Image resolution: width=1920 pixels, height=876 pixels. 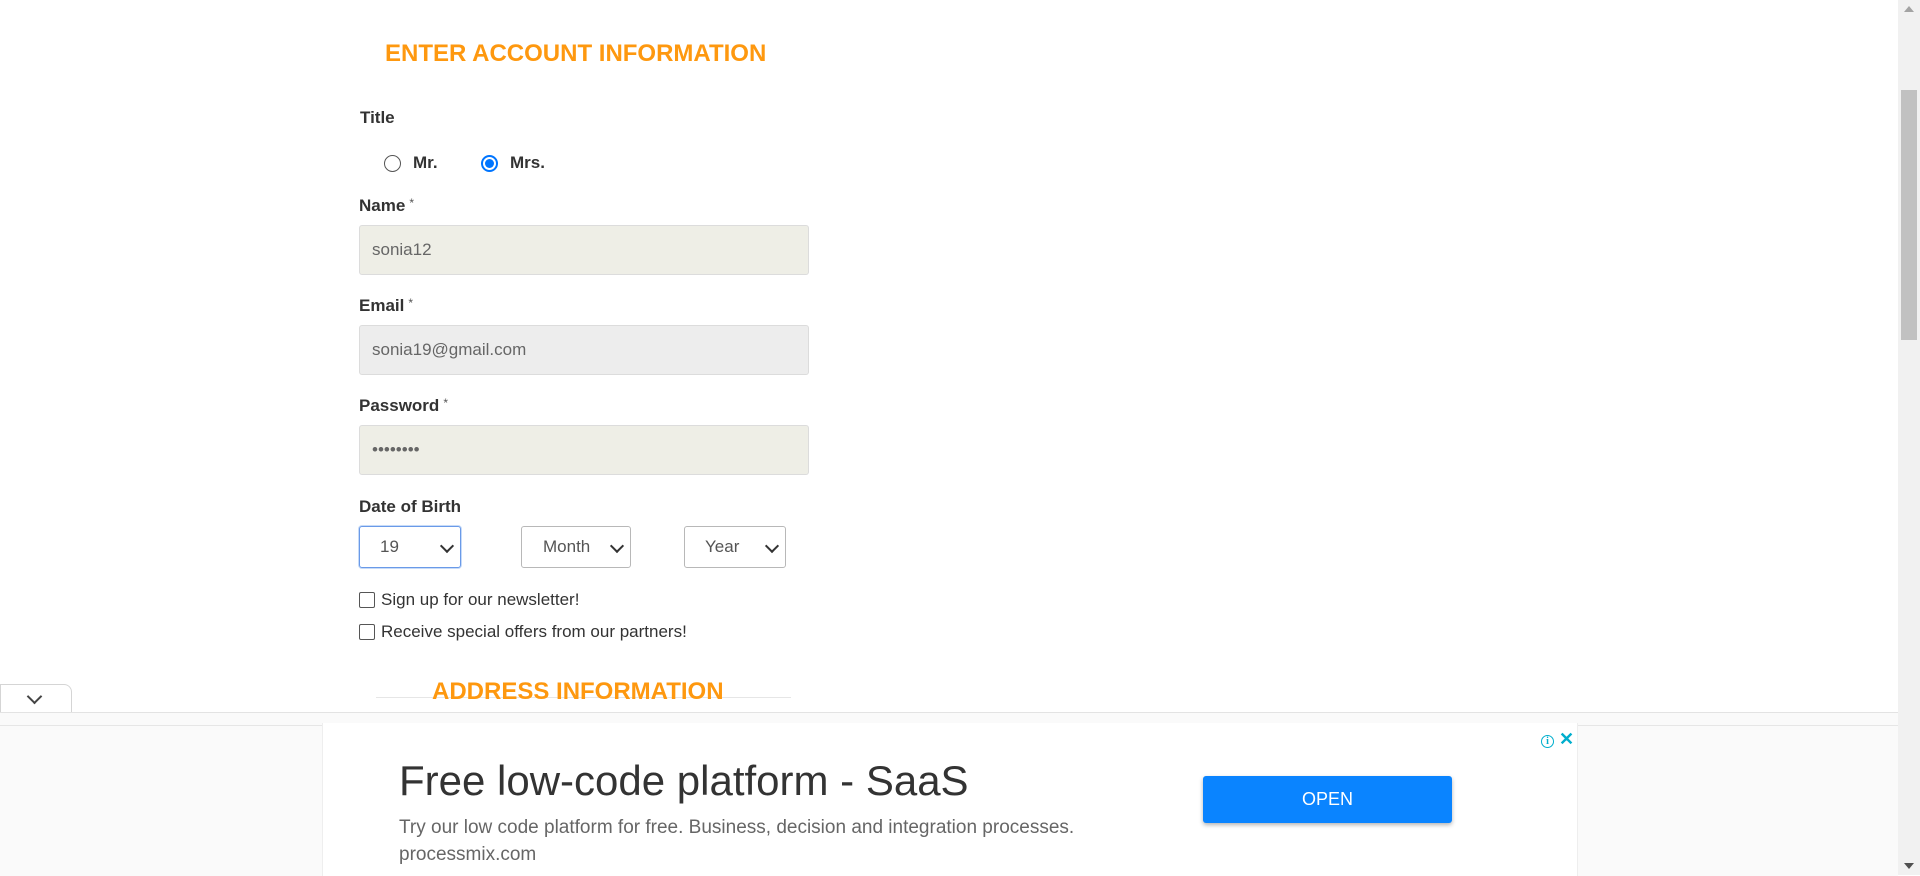 I want to click on title-mrs-option: Mrs., so click(x=513, y=163).